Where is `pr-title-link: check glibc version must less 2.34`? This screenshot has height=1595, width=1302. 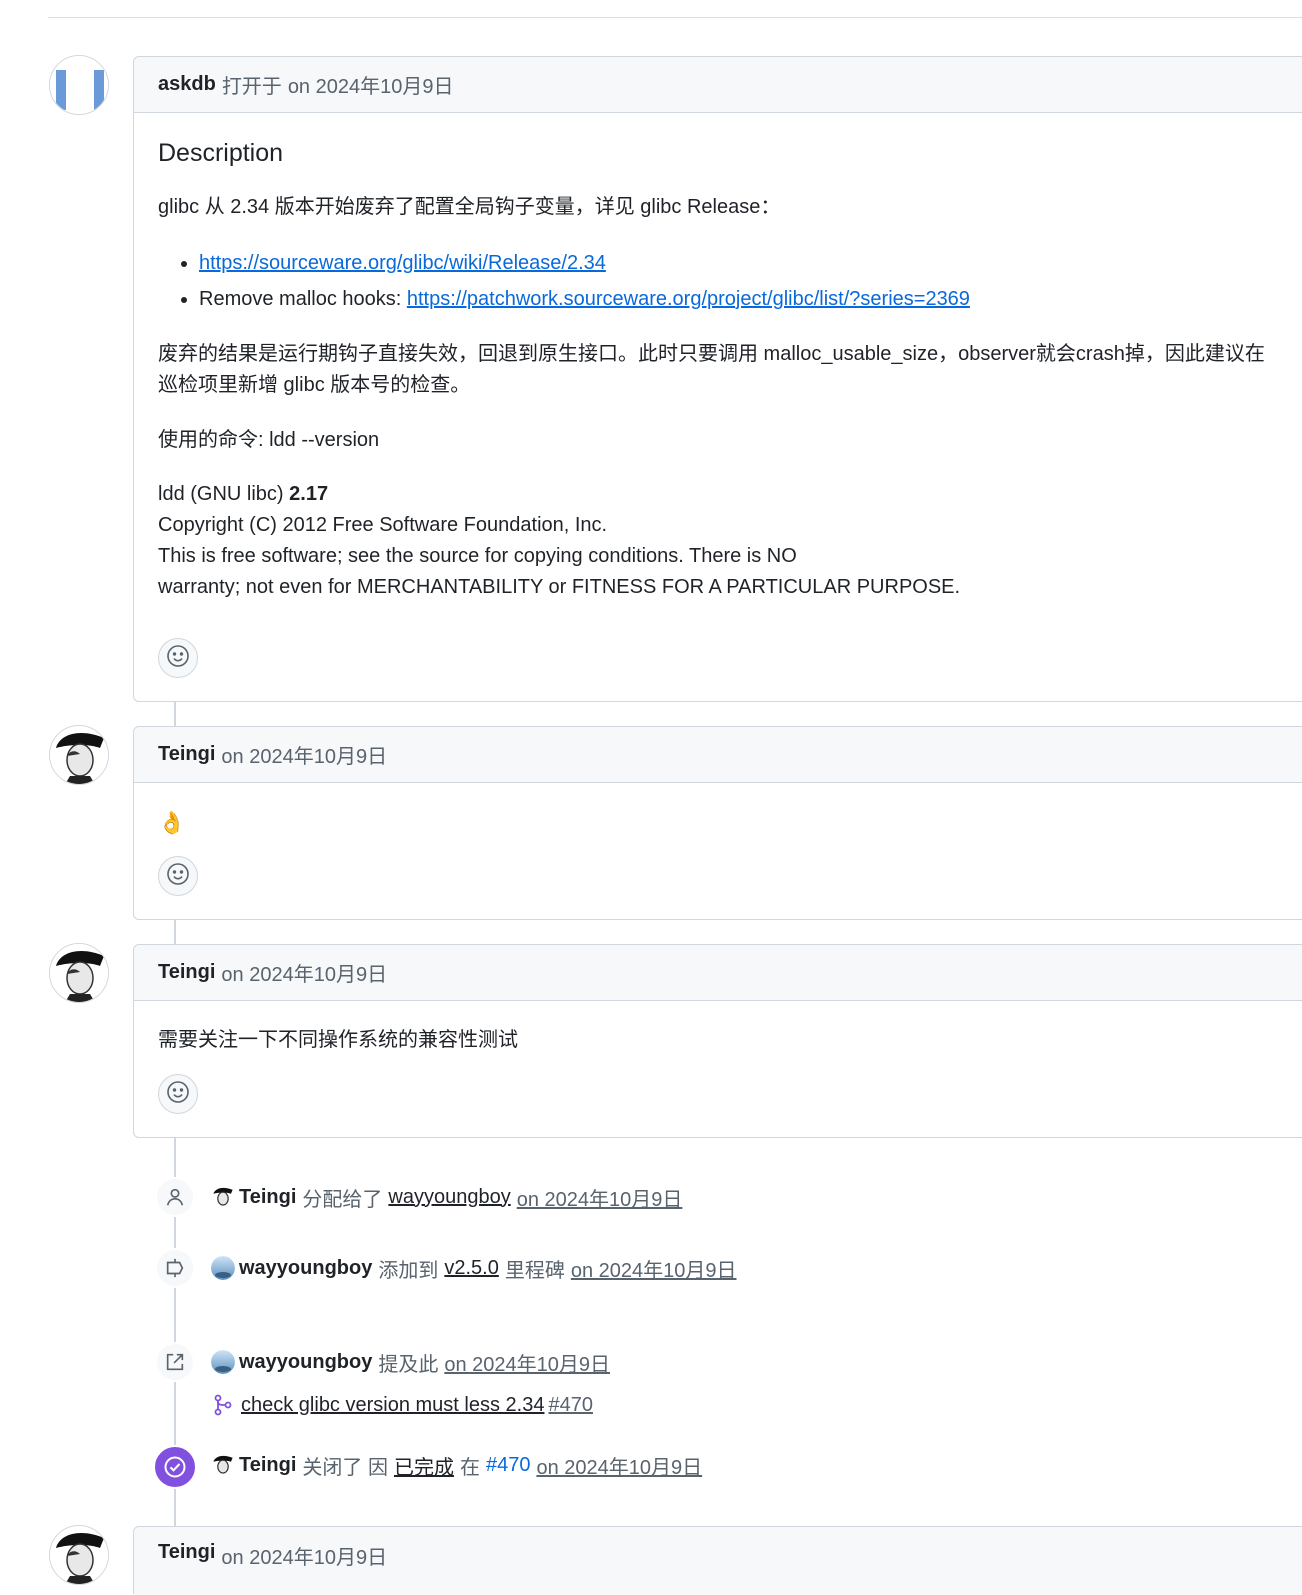 pr-title-link: check glibc version must less 2.34 is located at coordinates (392, 1405).